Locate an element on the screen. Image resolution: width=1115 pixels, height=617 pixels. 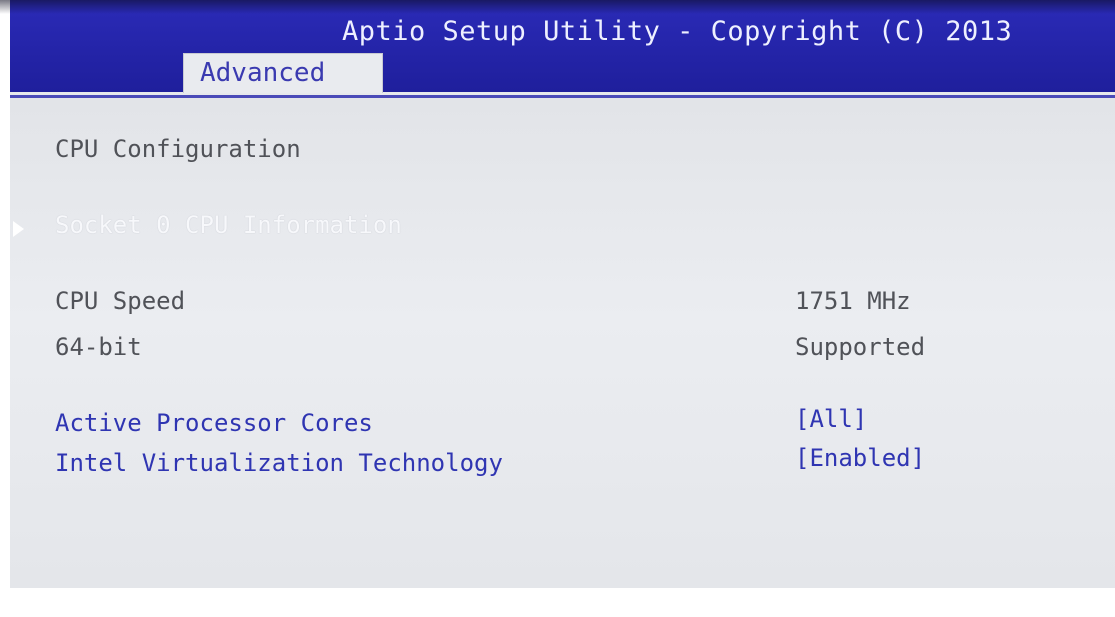
utility-title: Aptio Setup Utility - Copyright (C) 2013 is located at coordinates (677, 31).